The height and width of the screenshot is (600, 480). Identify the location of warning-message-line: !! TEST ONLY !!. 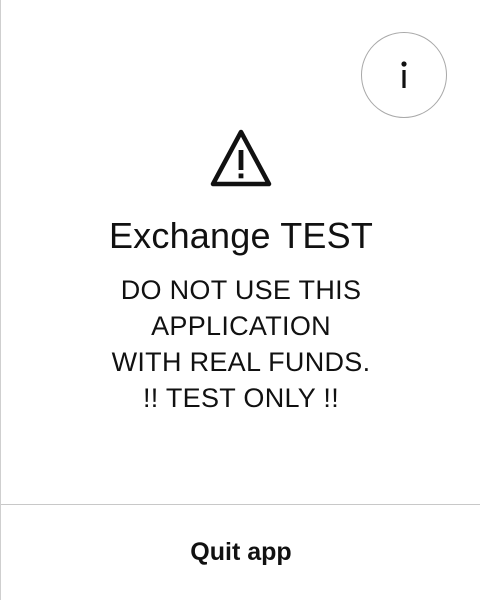
(241, 398).